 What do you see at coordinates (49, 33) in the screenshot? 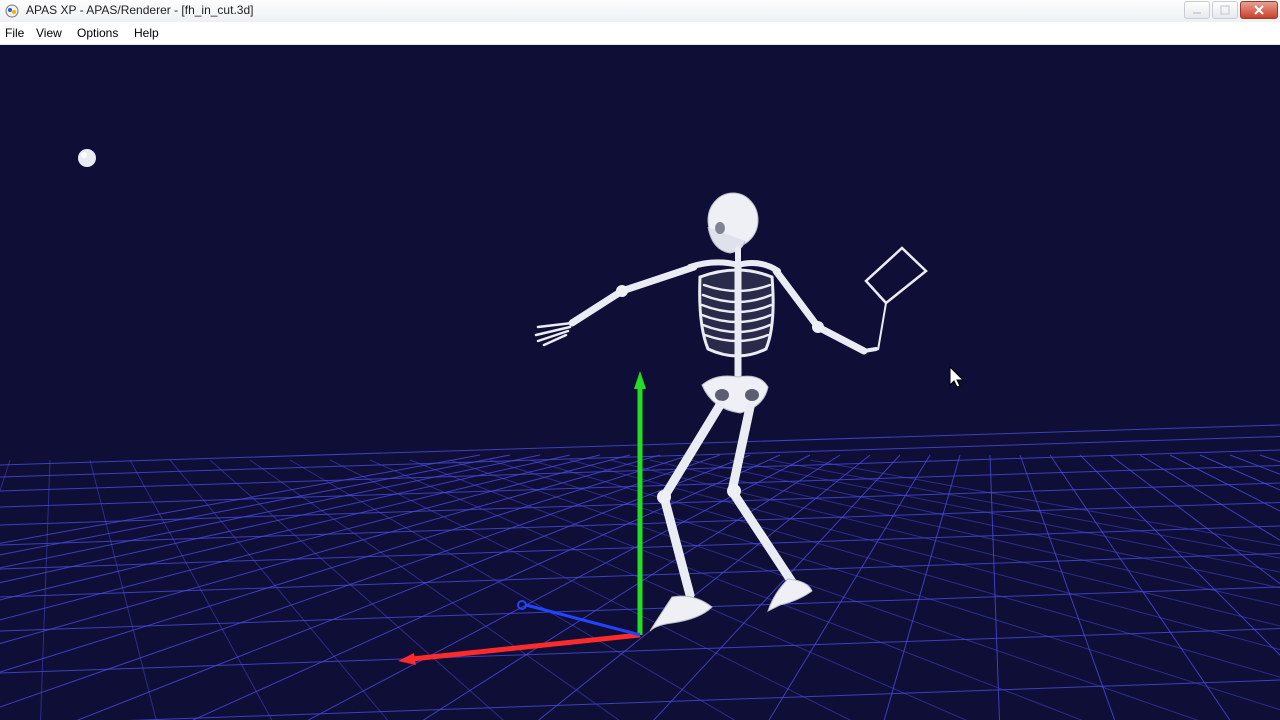
I see `menu-view: View` at bounding box center [49, 33].